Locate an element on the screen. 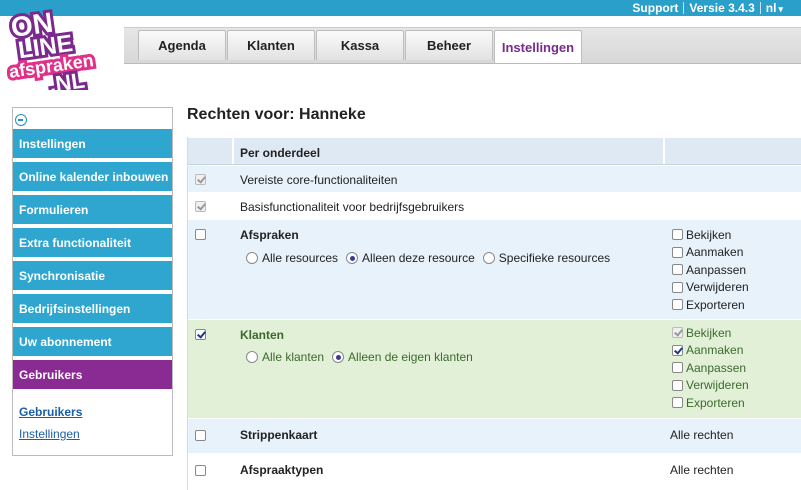 Image resolution: width=801 pixels, height=490 pixels. sidebar-item-bedrijfsinstellingen: Bedrijfsinstellingen is located at coordinates (92, 309).